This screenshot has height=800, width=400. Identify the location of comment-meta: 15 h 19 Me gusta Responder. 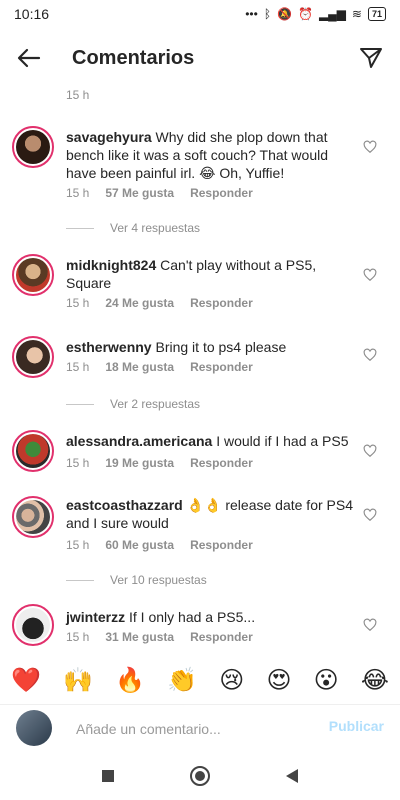
(167, 463).